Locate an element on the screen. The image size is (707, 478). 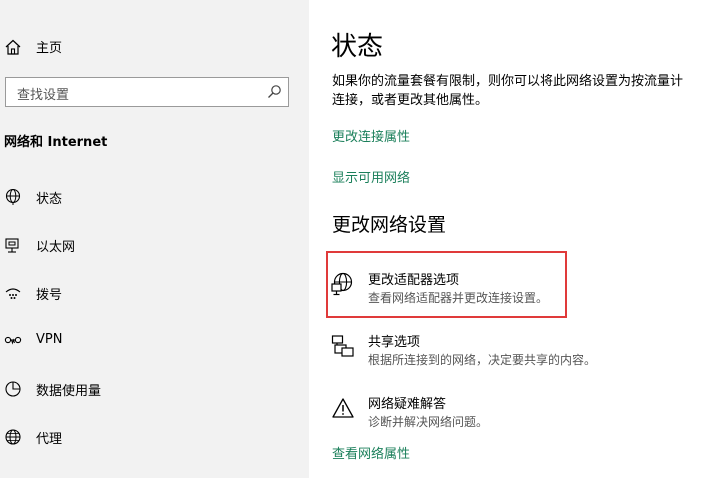
option-title: 网络疑难解答 is located at coordinates (407, 404).